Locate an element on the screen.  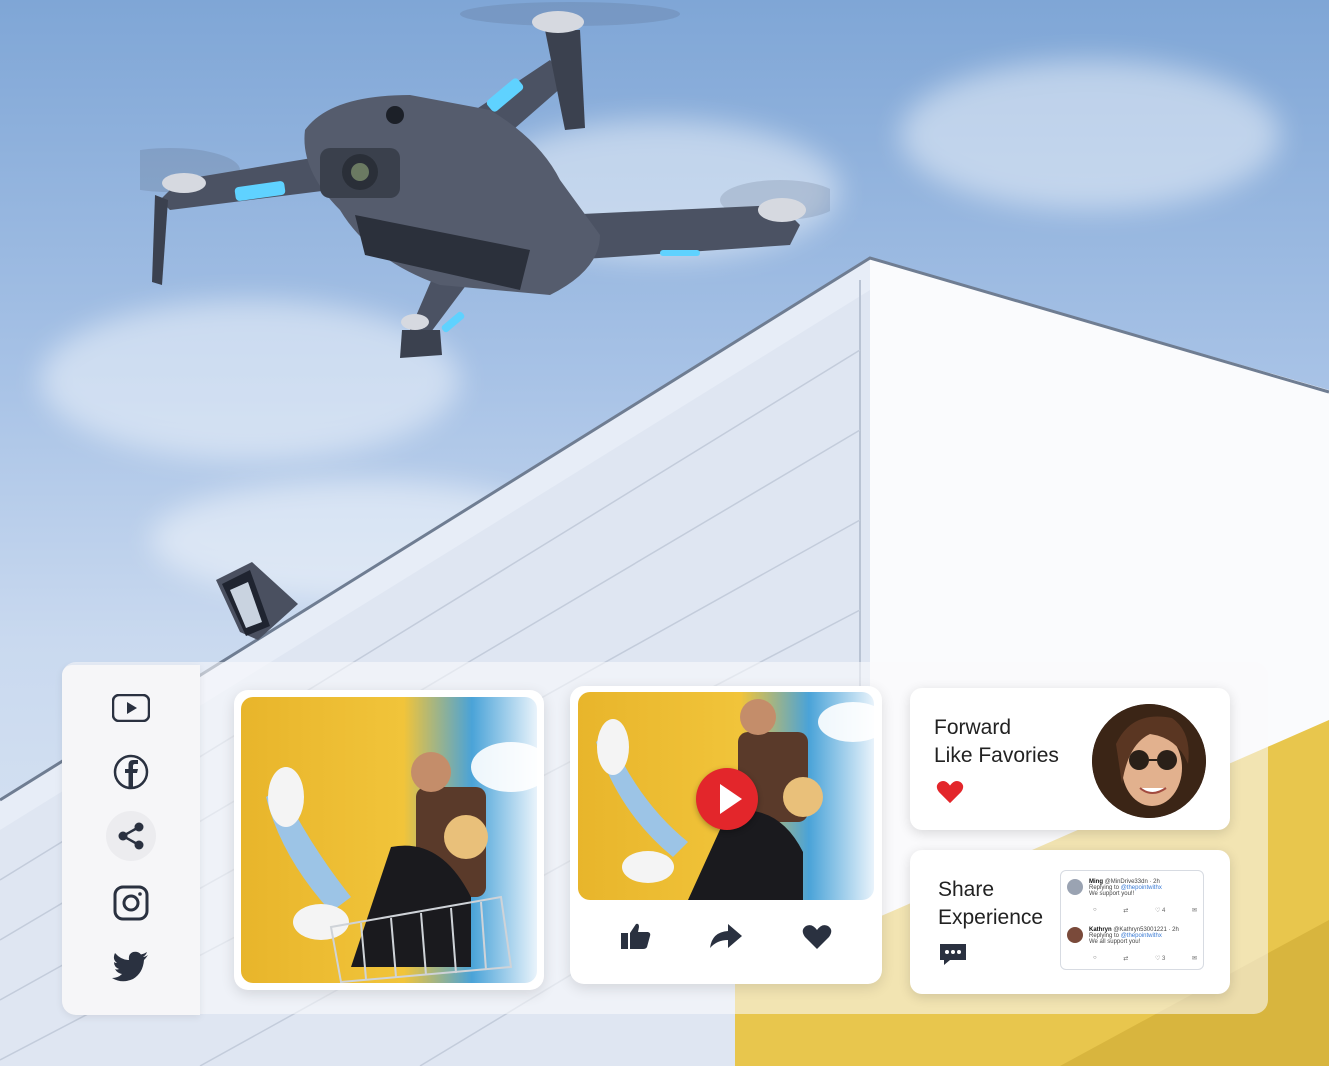
play-button is located at coordinates (727, 799).